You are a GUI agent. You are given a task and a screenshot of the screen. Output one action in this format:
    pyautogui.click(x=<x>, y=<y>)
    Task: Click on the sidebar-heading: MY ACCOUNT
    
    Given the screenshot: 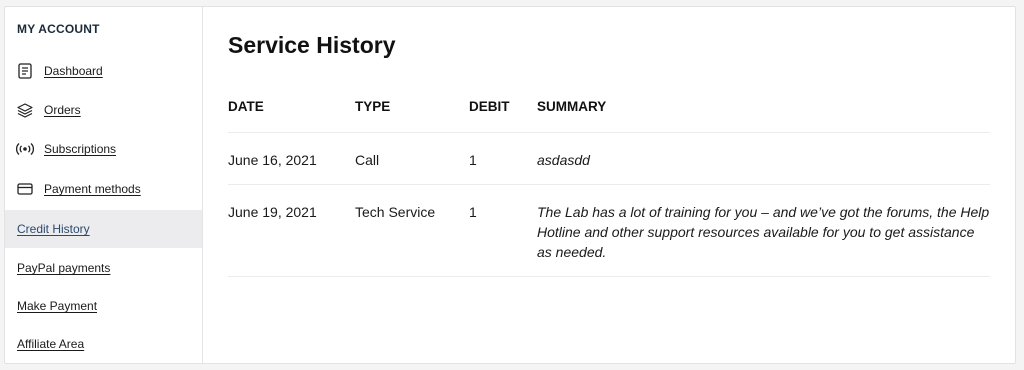 What is the action you would take?
    pyautogui.click(x=58, y=29)
    